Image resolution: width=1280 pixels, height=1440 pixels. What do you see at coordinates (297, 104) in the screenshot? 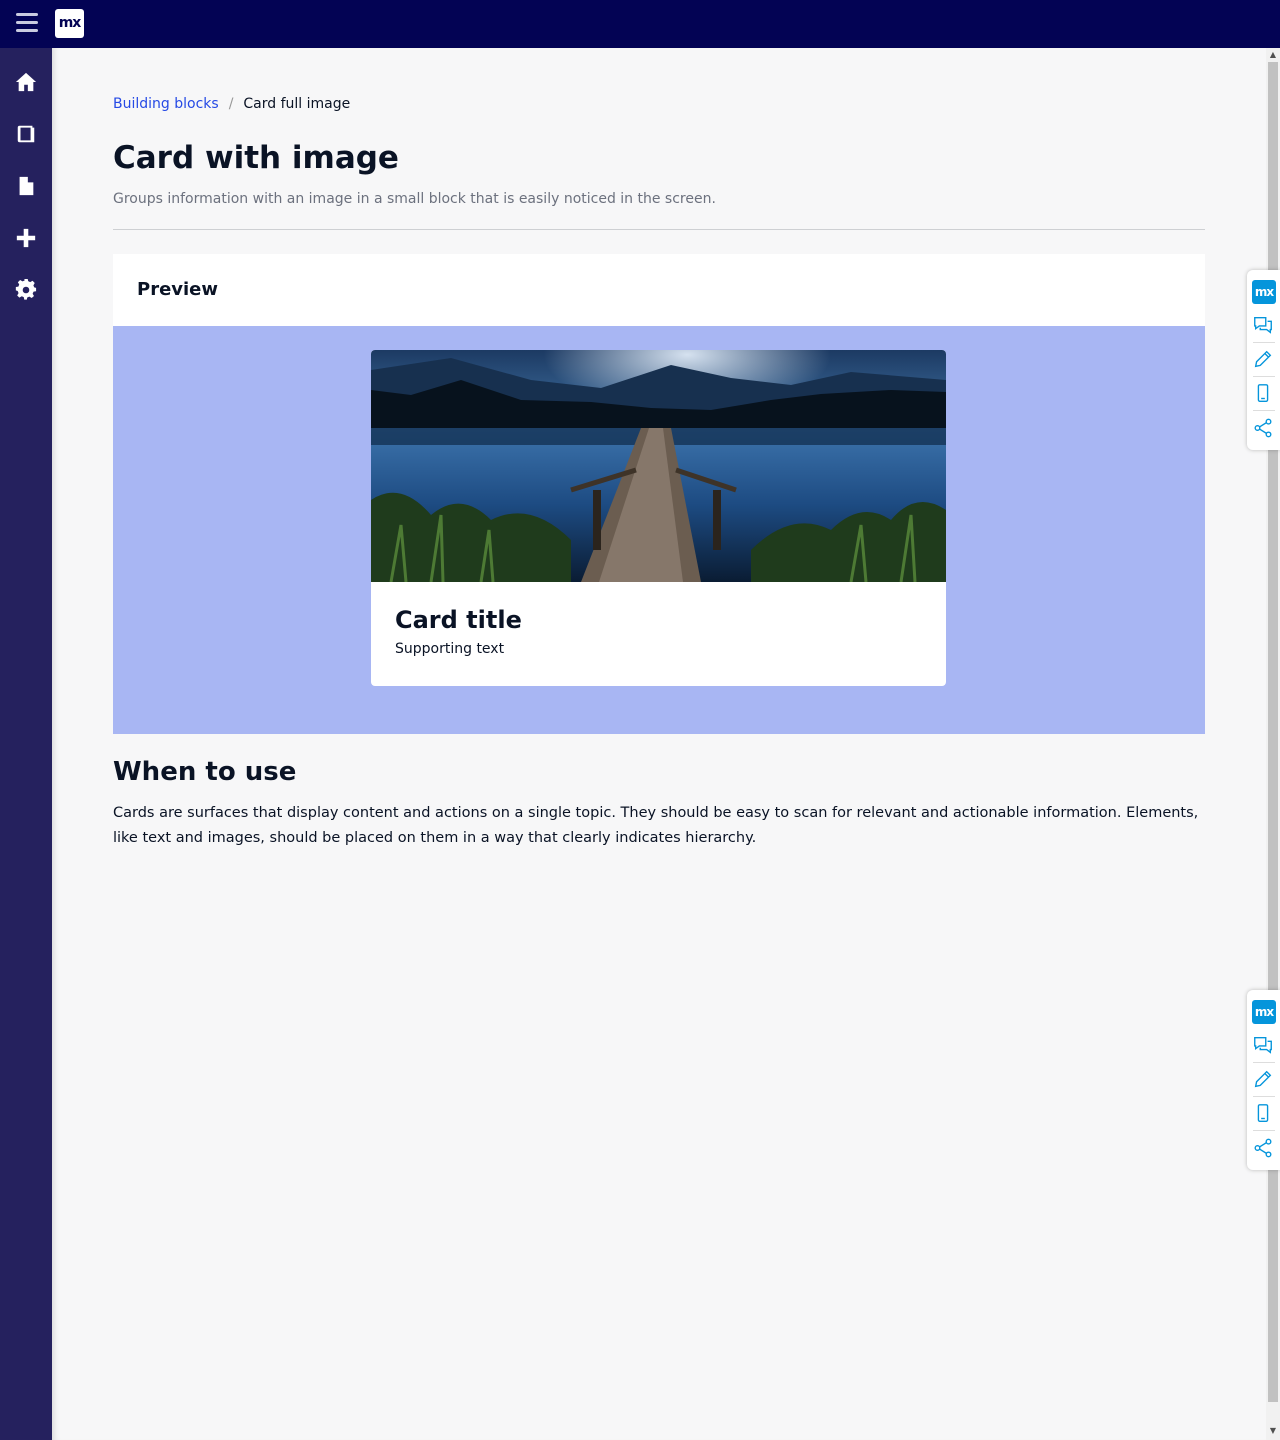
I see `breadcrumb-current: Card full image` at bounding box center [297, 104].